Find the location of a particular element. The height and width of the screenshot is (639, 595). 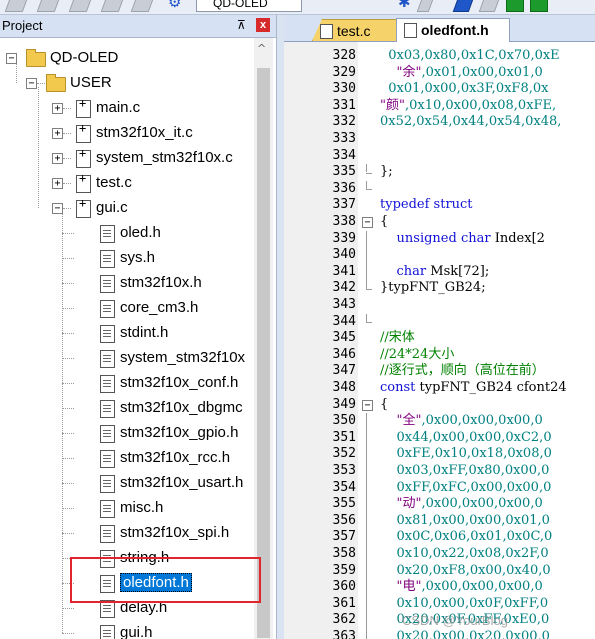

line-number: 354 is located at coordinates (344, 487).